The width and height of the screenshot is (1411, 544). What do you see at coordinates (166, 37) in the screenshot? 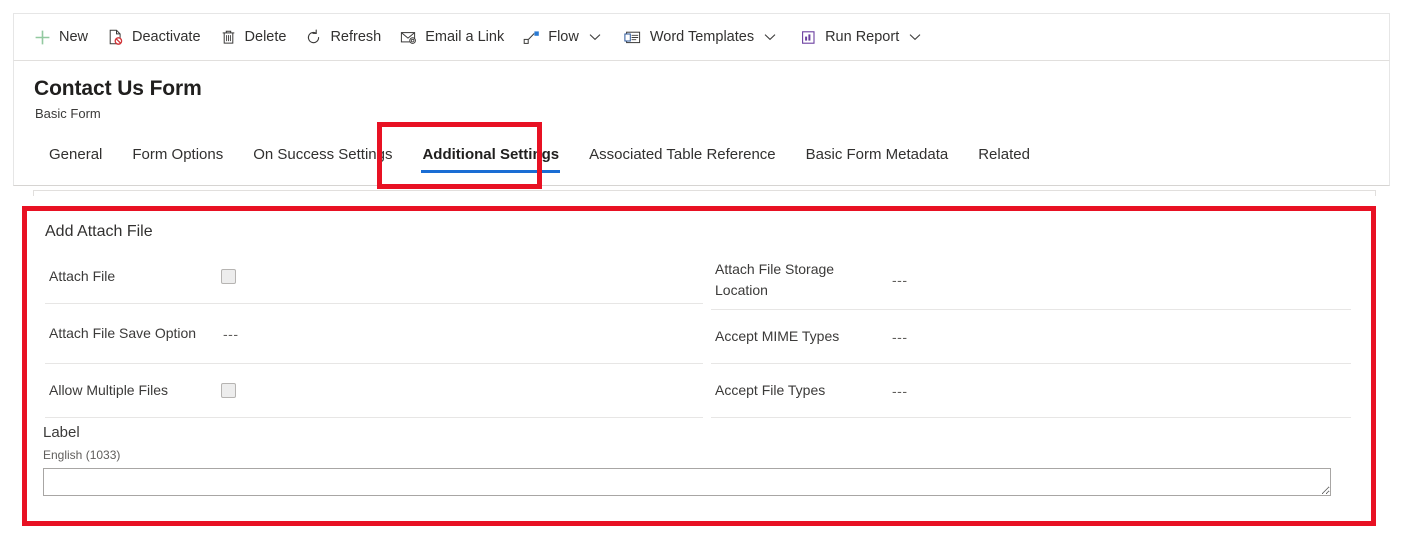
I see `deactivate-button-label: Deactivate` at bounding box center [166, 37].